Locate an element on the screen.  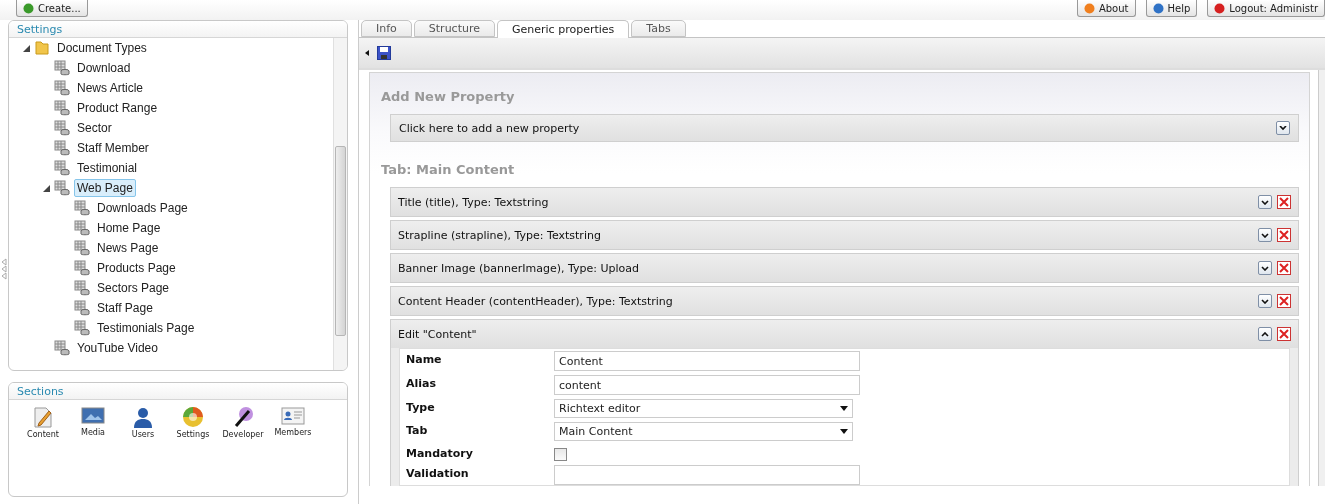
collapse-toggle is located at coordinates (1265, 334).